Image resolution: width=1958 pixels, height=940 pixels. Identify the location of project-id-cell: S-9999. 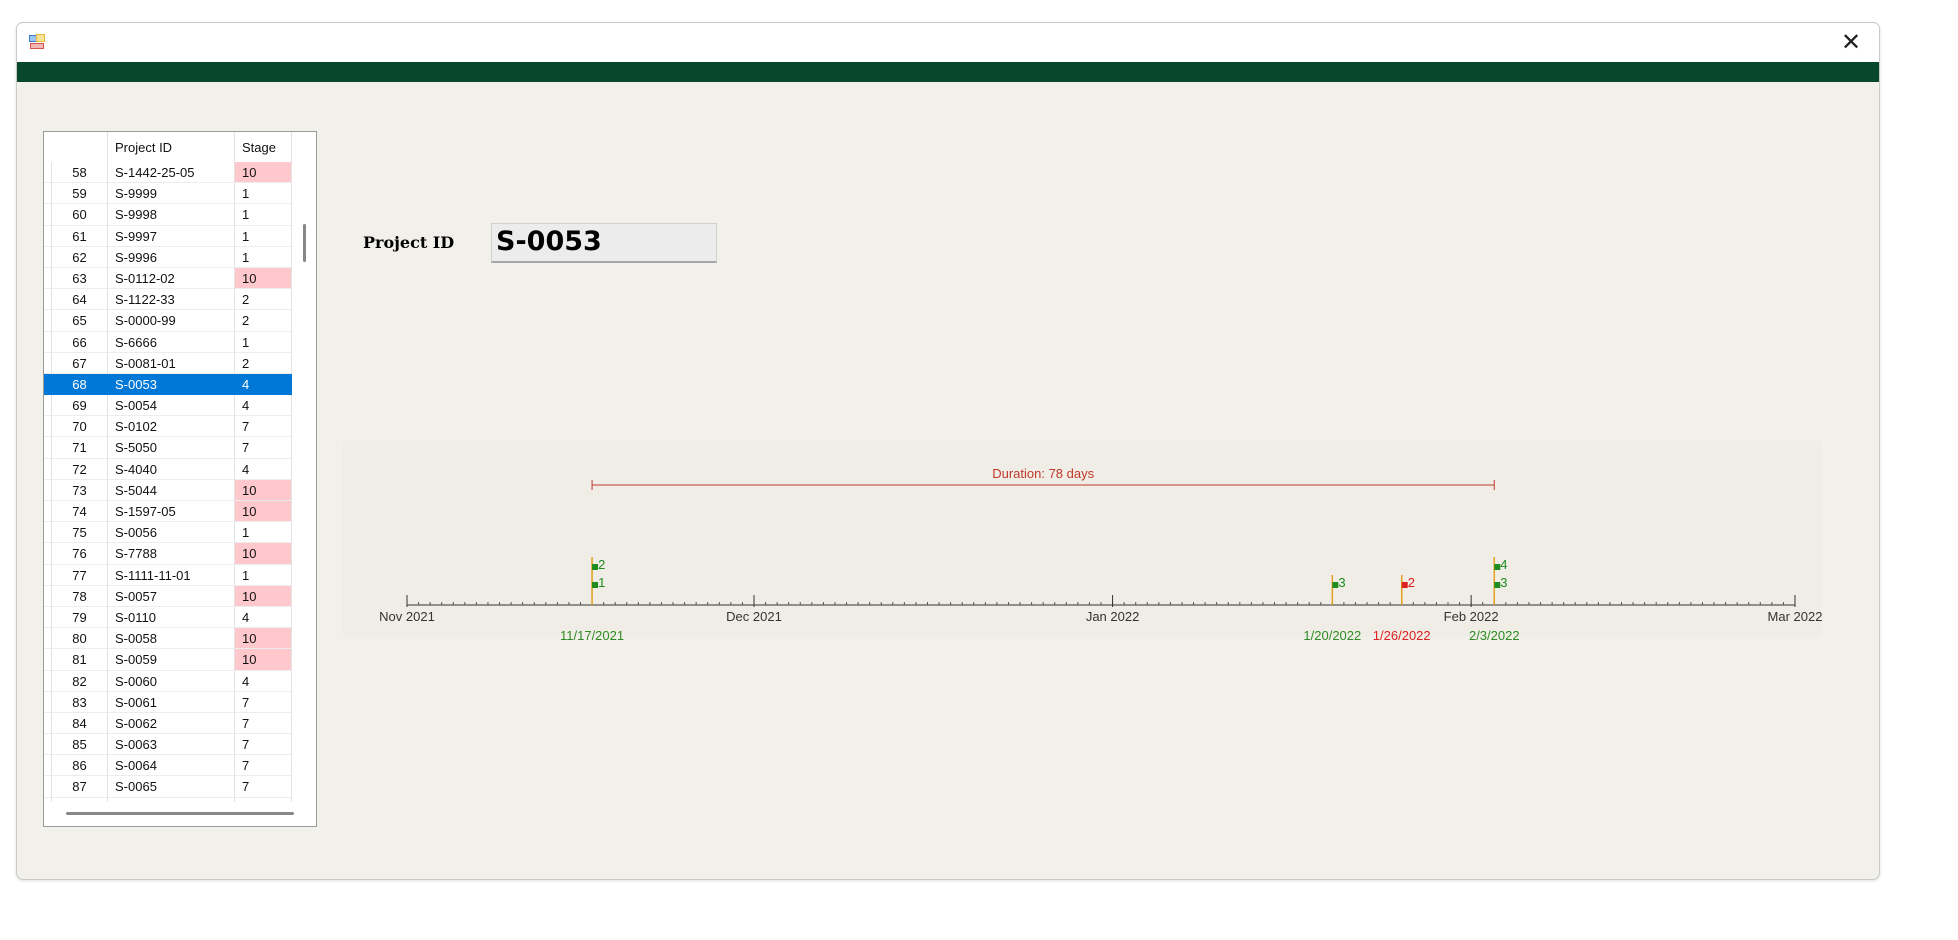
(171, 194).